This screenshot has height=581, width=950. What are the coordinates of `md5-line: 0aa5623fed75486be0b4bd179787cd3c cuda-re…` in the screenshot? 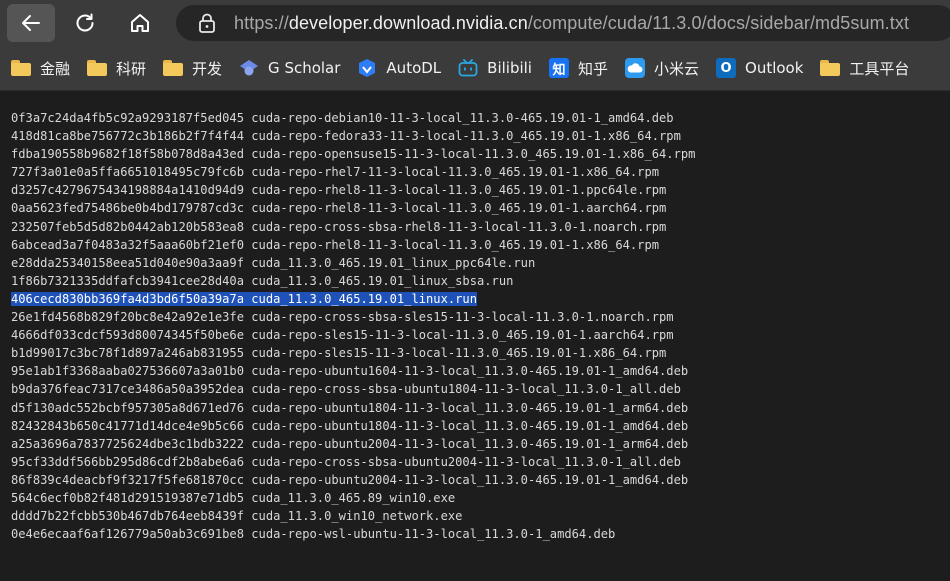 It's located at (353, 208).